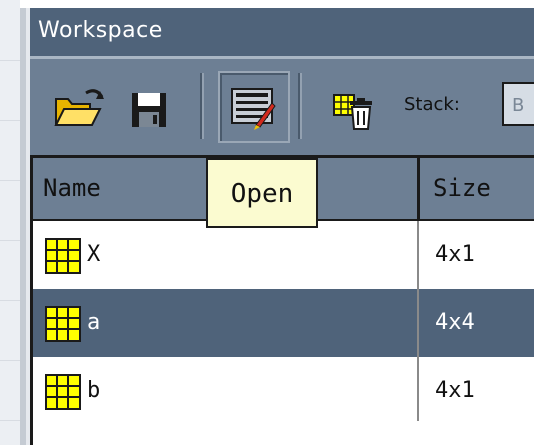 Image resolution: width=534 pixels, height=445 pixels. I want to click on save-icon, so click(149, 110).